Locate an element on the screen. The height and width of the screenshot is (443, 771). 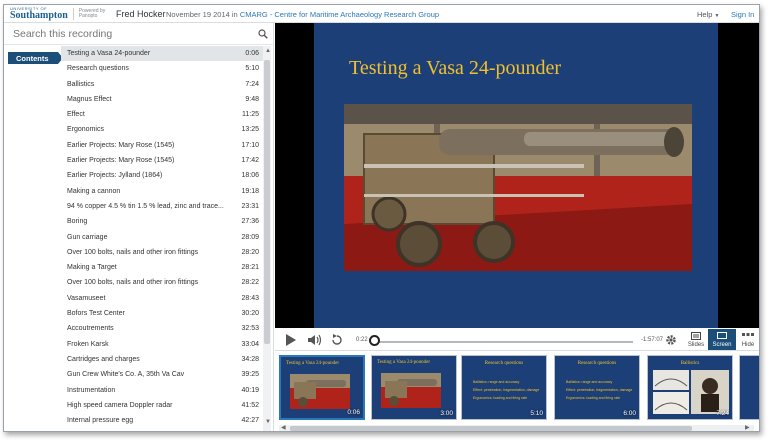
contents-item: Making a cannon 19:18 is located at coordinates (162, 191).